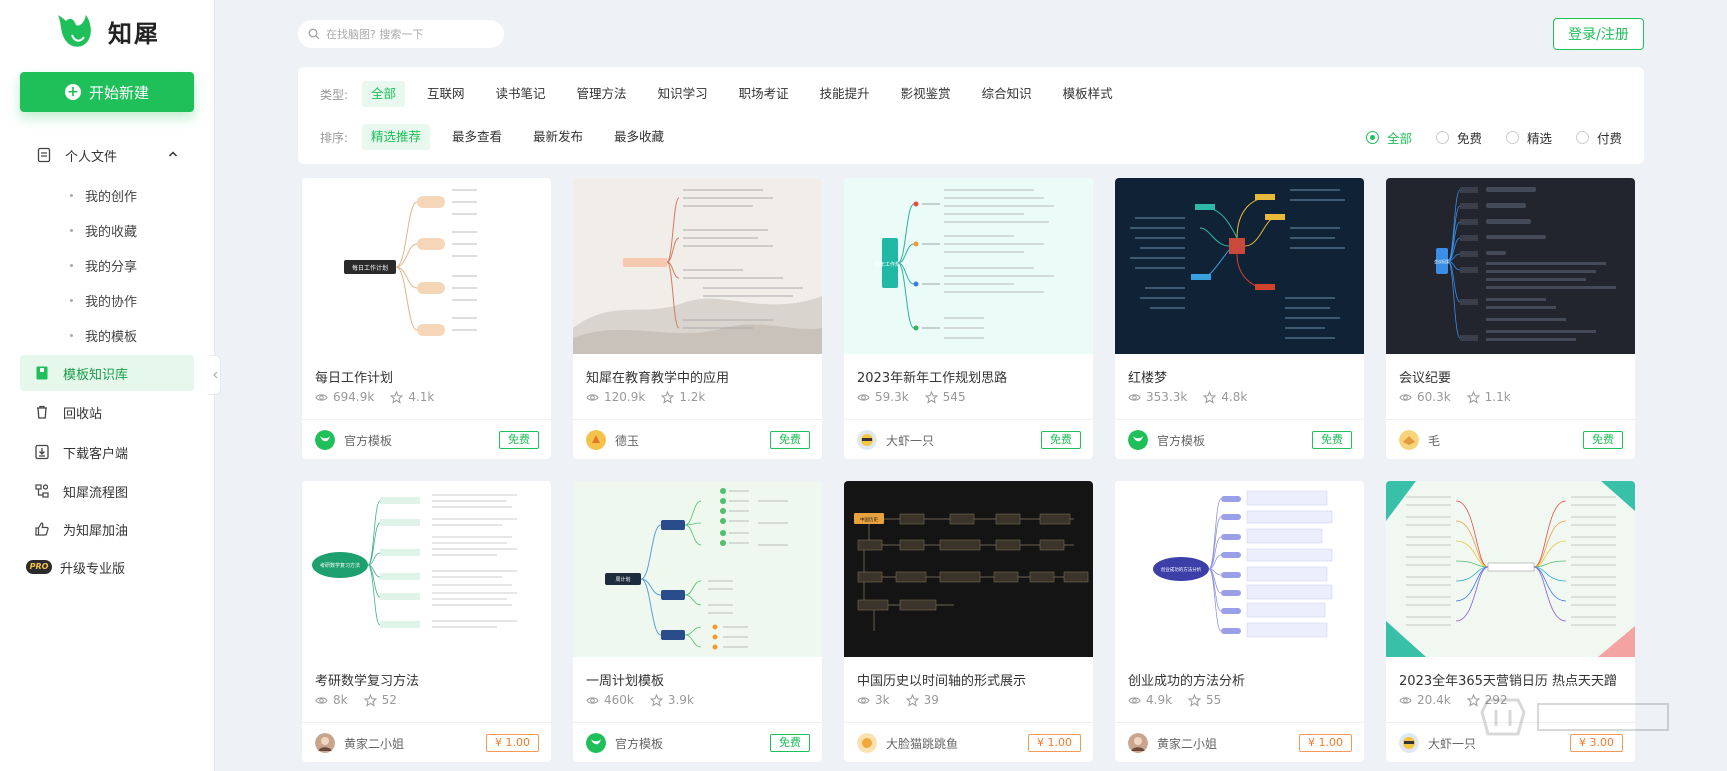 This screenshot has width=1727, height=771. Describe the element at coordinates (1469, 138) in the screenshot. I see `radio-label: 免费` at that location.